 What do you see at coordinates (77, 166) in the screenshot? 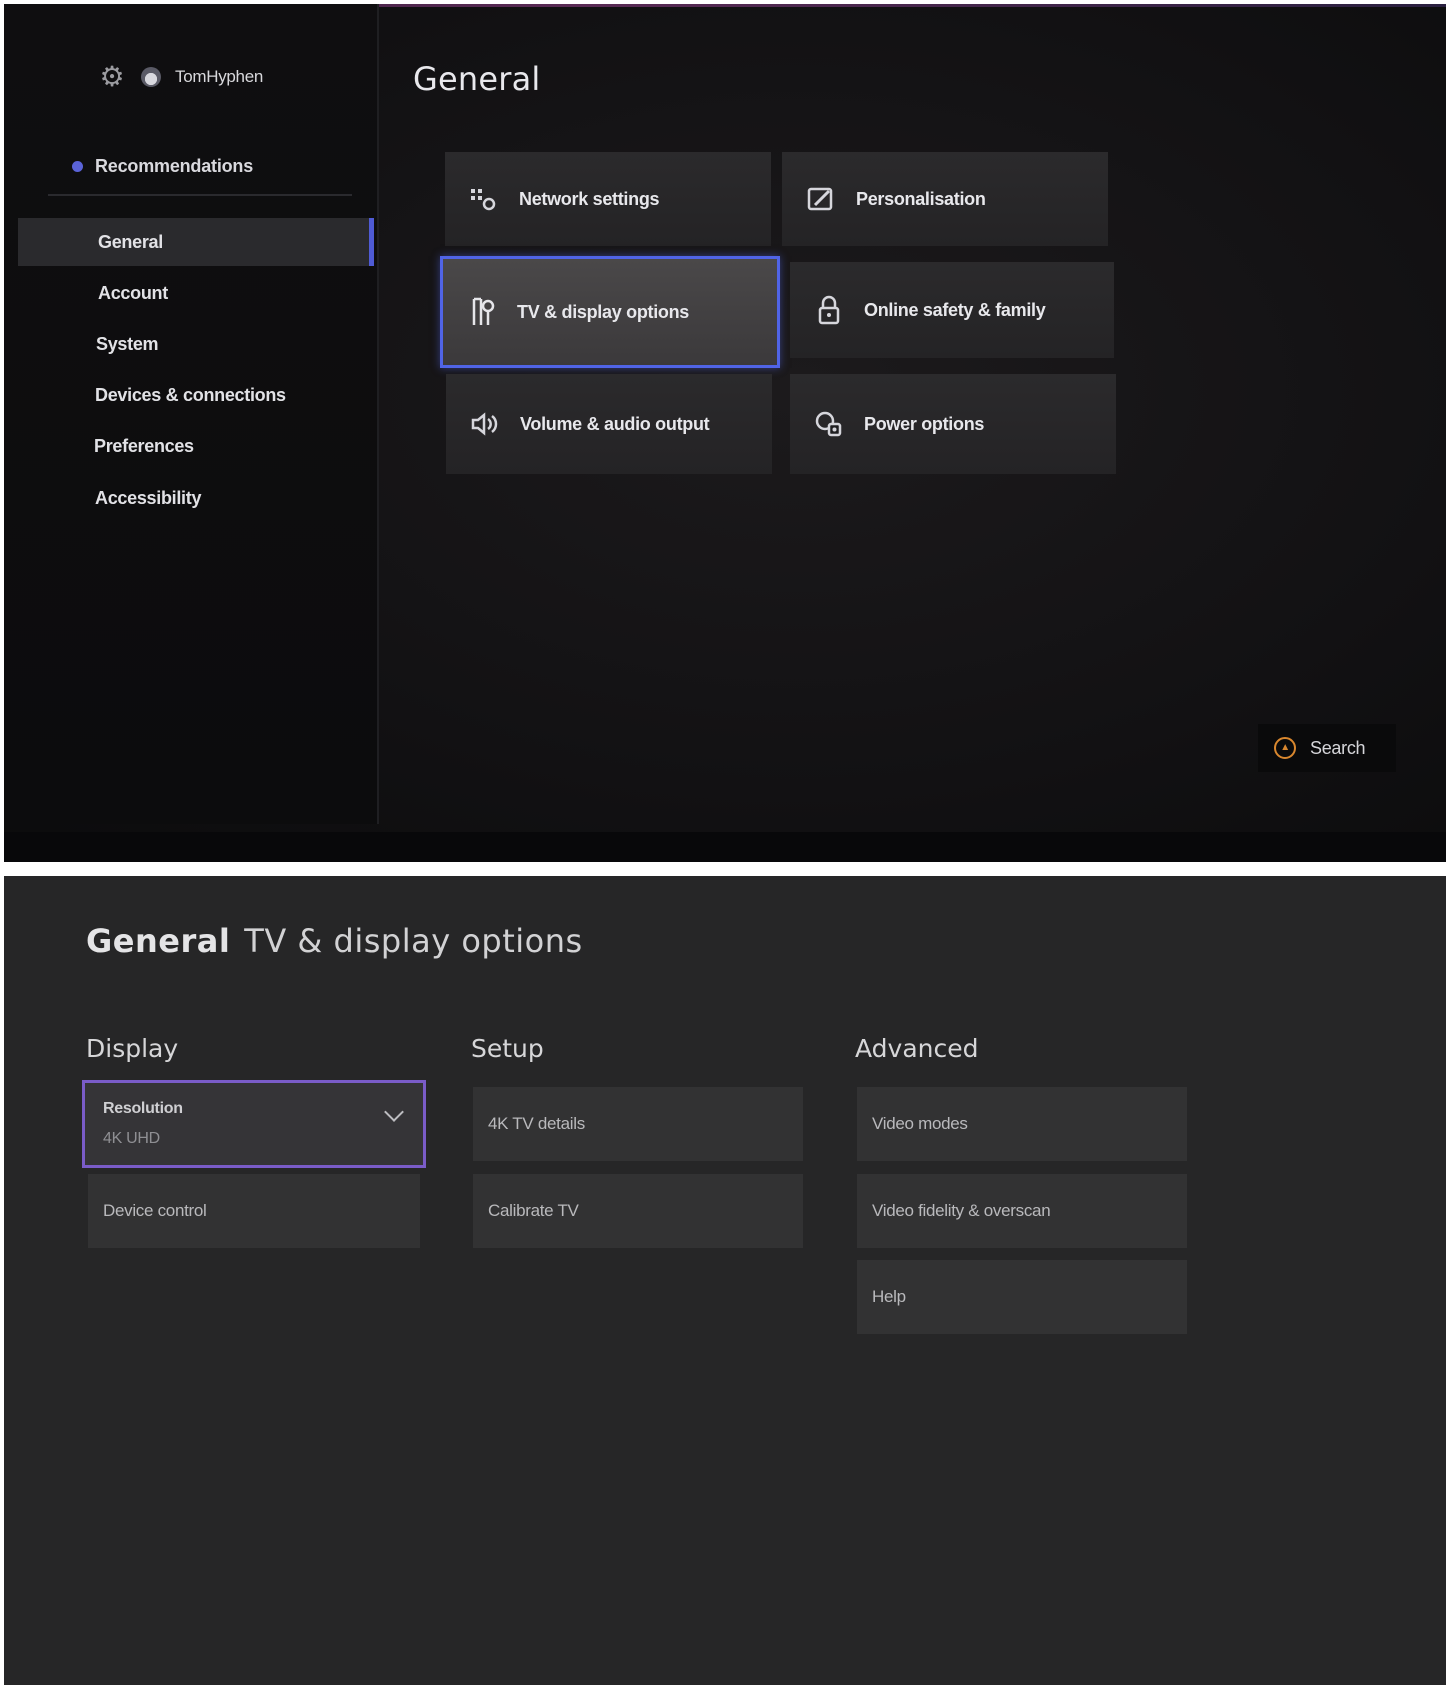
I see `notification-dot-icon` at bounding box center [77, 166].